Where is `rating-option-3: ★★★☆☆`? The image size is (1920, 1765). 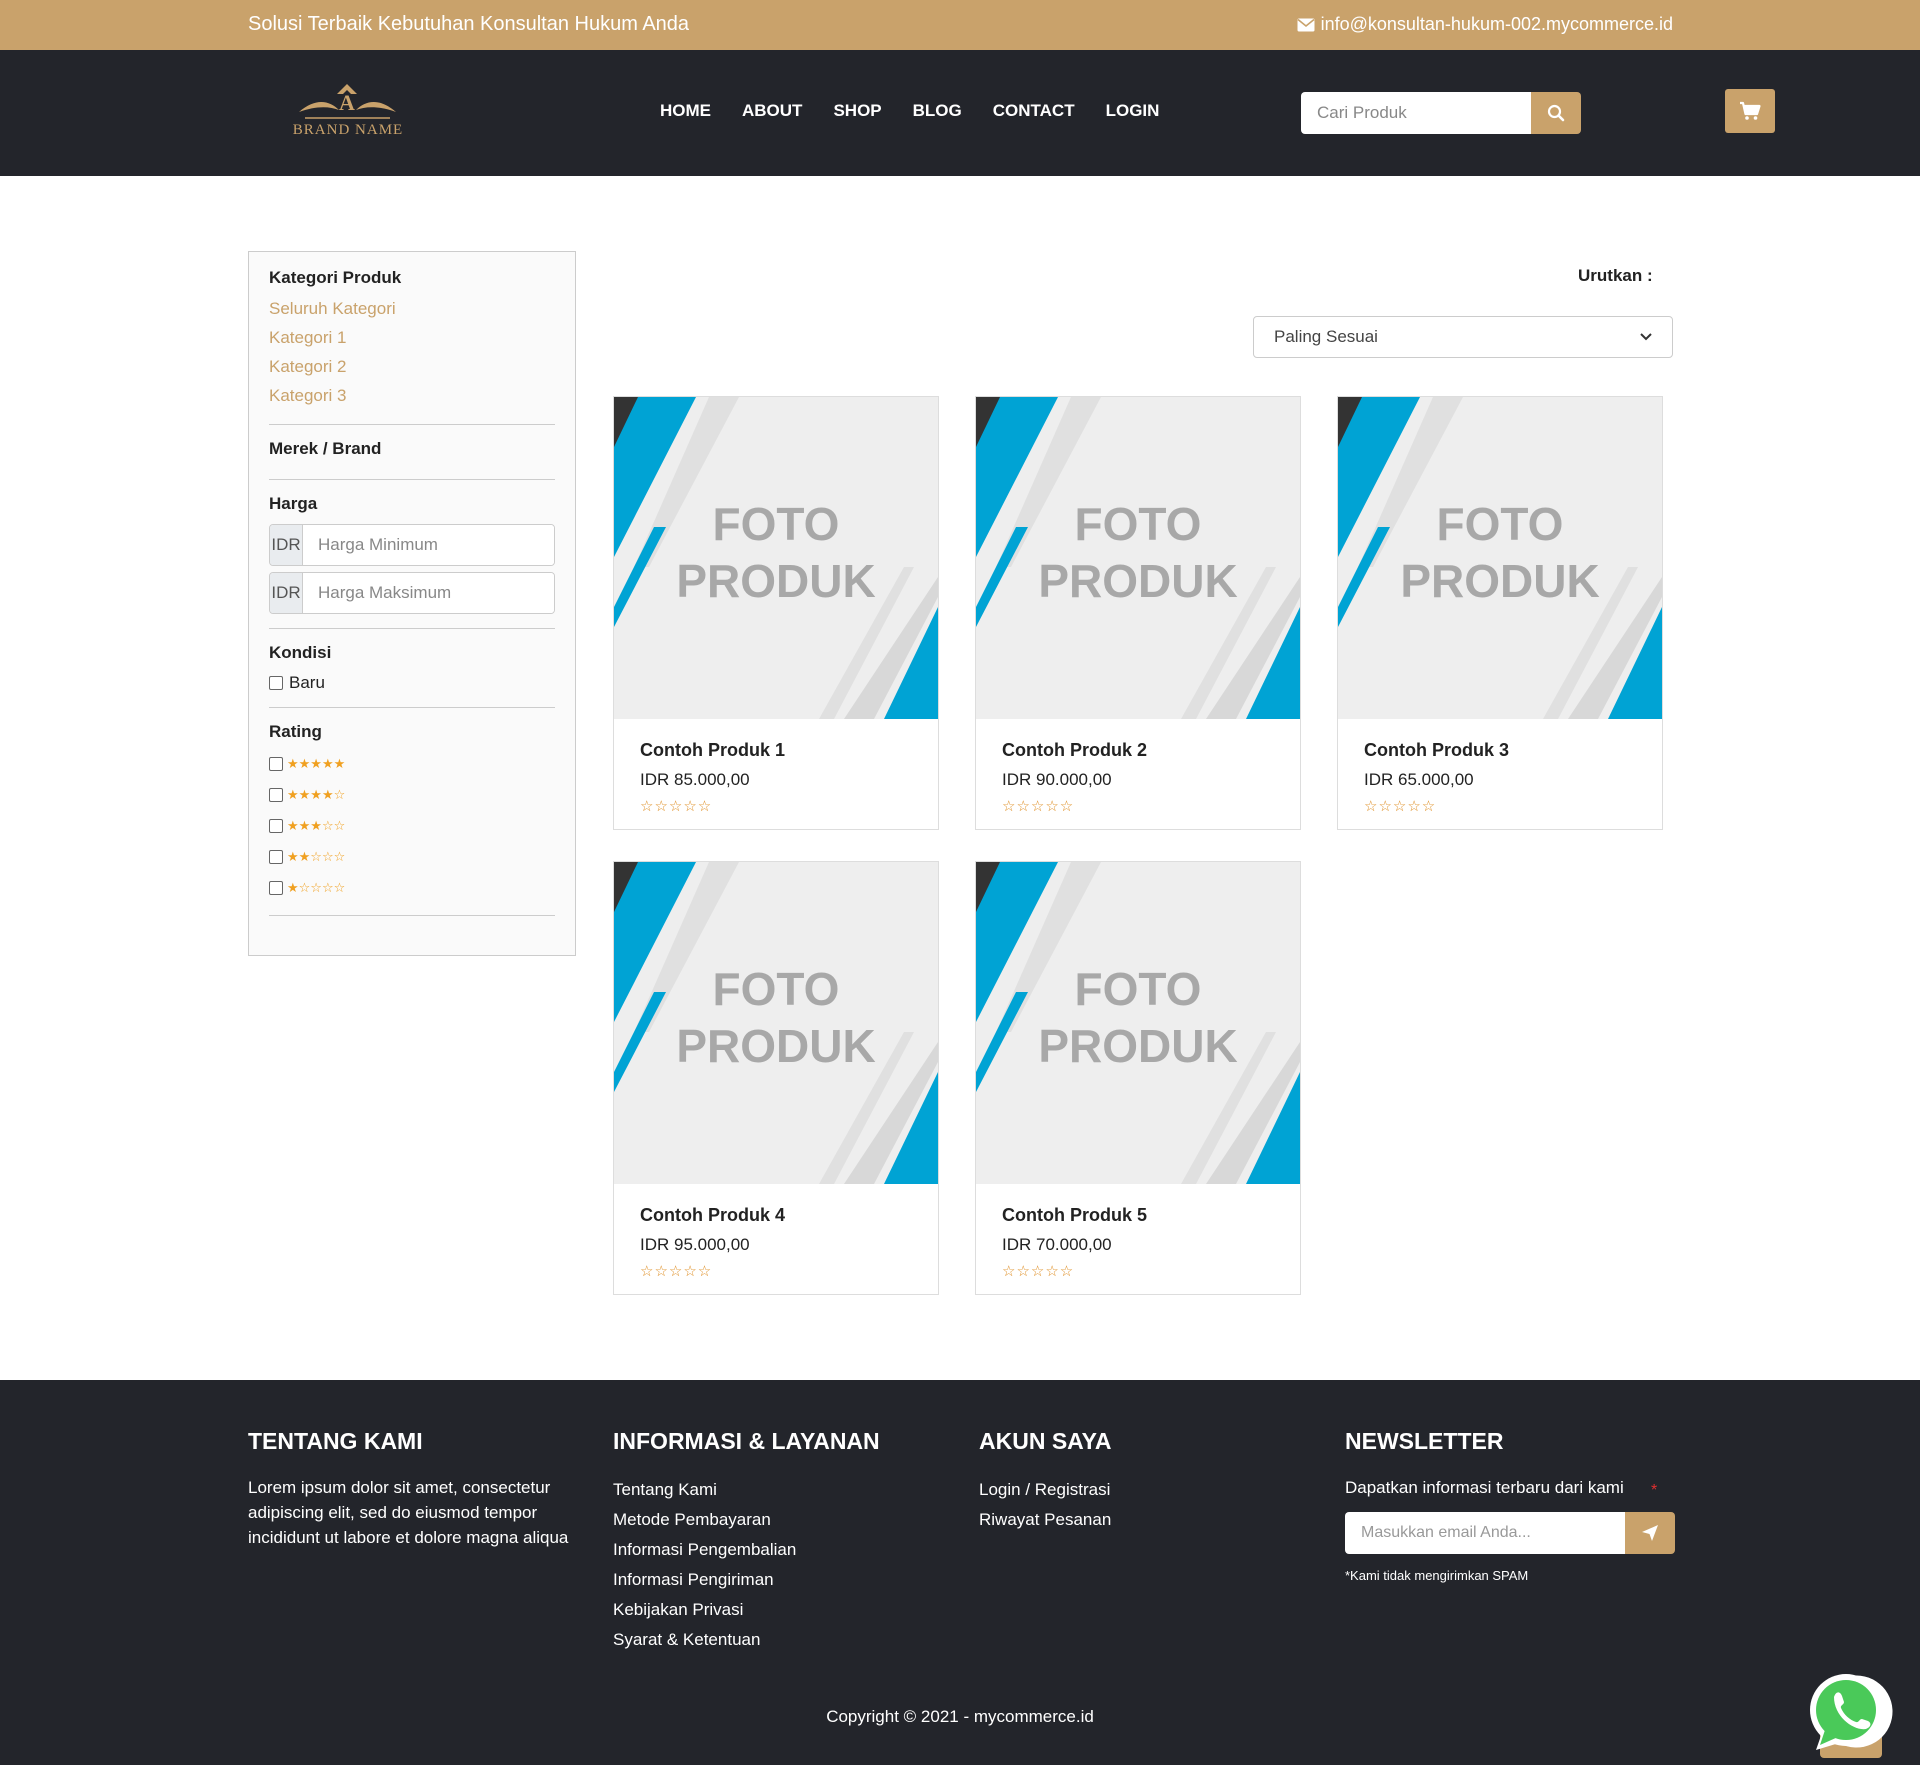
rating-option-3: ★★★☆☆ is located at coordinates (412, 825).